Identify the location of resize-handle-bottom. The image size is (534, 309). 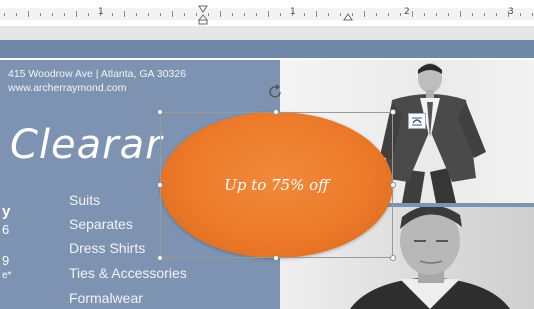
(276, 258).